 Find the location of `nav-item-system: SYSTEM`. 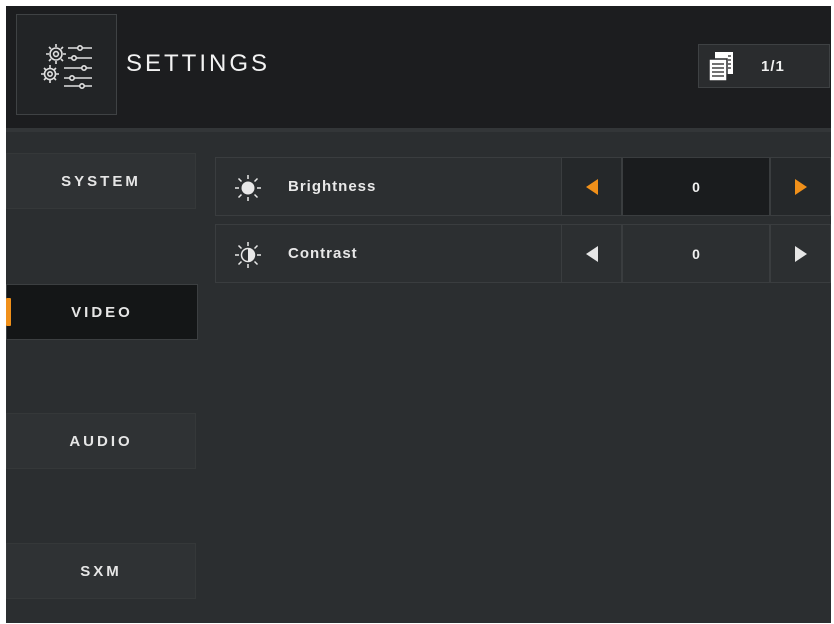

nav-item-system: SYSTEM is located at coordinates (101, 181).